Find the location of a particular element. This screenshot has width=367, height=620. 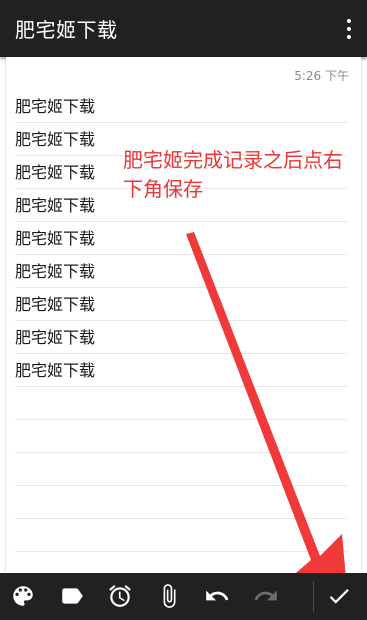

app-bar: 肥宅姬下载 is located at coordinates (183, 28).